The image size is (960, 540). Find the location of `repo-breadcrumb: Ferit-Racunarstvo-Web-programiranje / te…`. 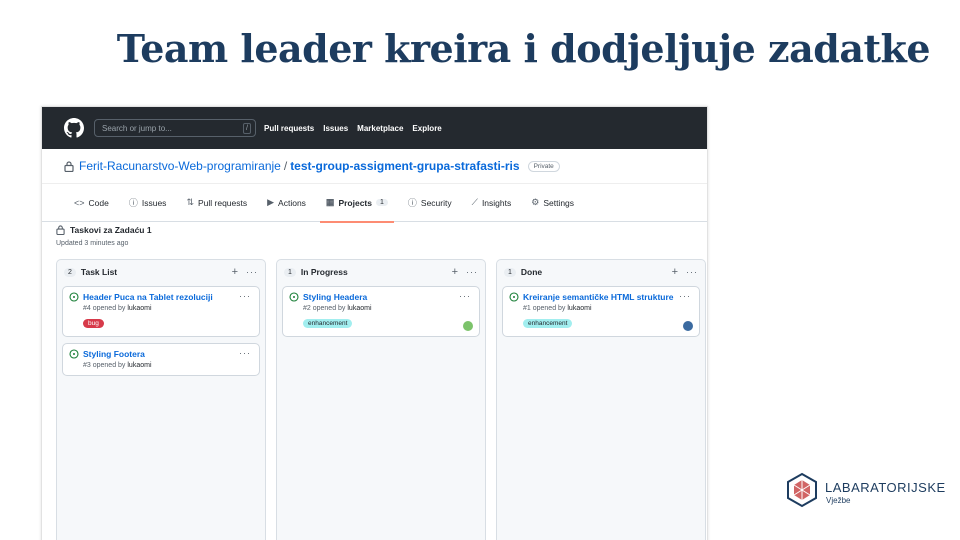

repo-breadcrumb: Ferit-Racunarstvo-Web-programiranje / te… is located at coordinates (374, 166).